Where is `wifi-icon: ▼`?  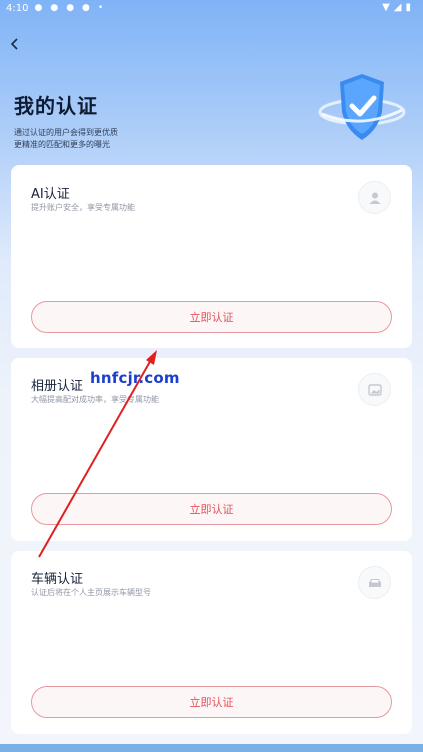 wifi-icon: ▼ is located at coordinates (386, 7).